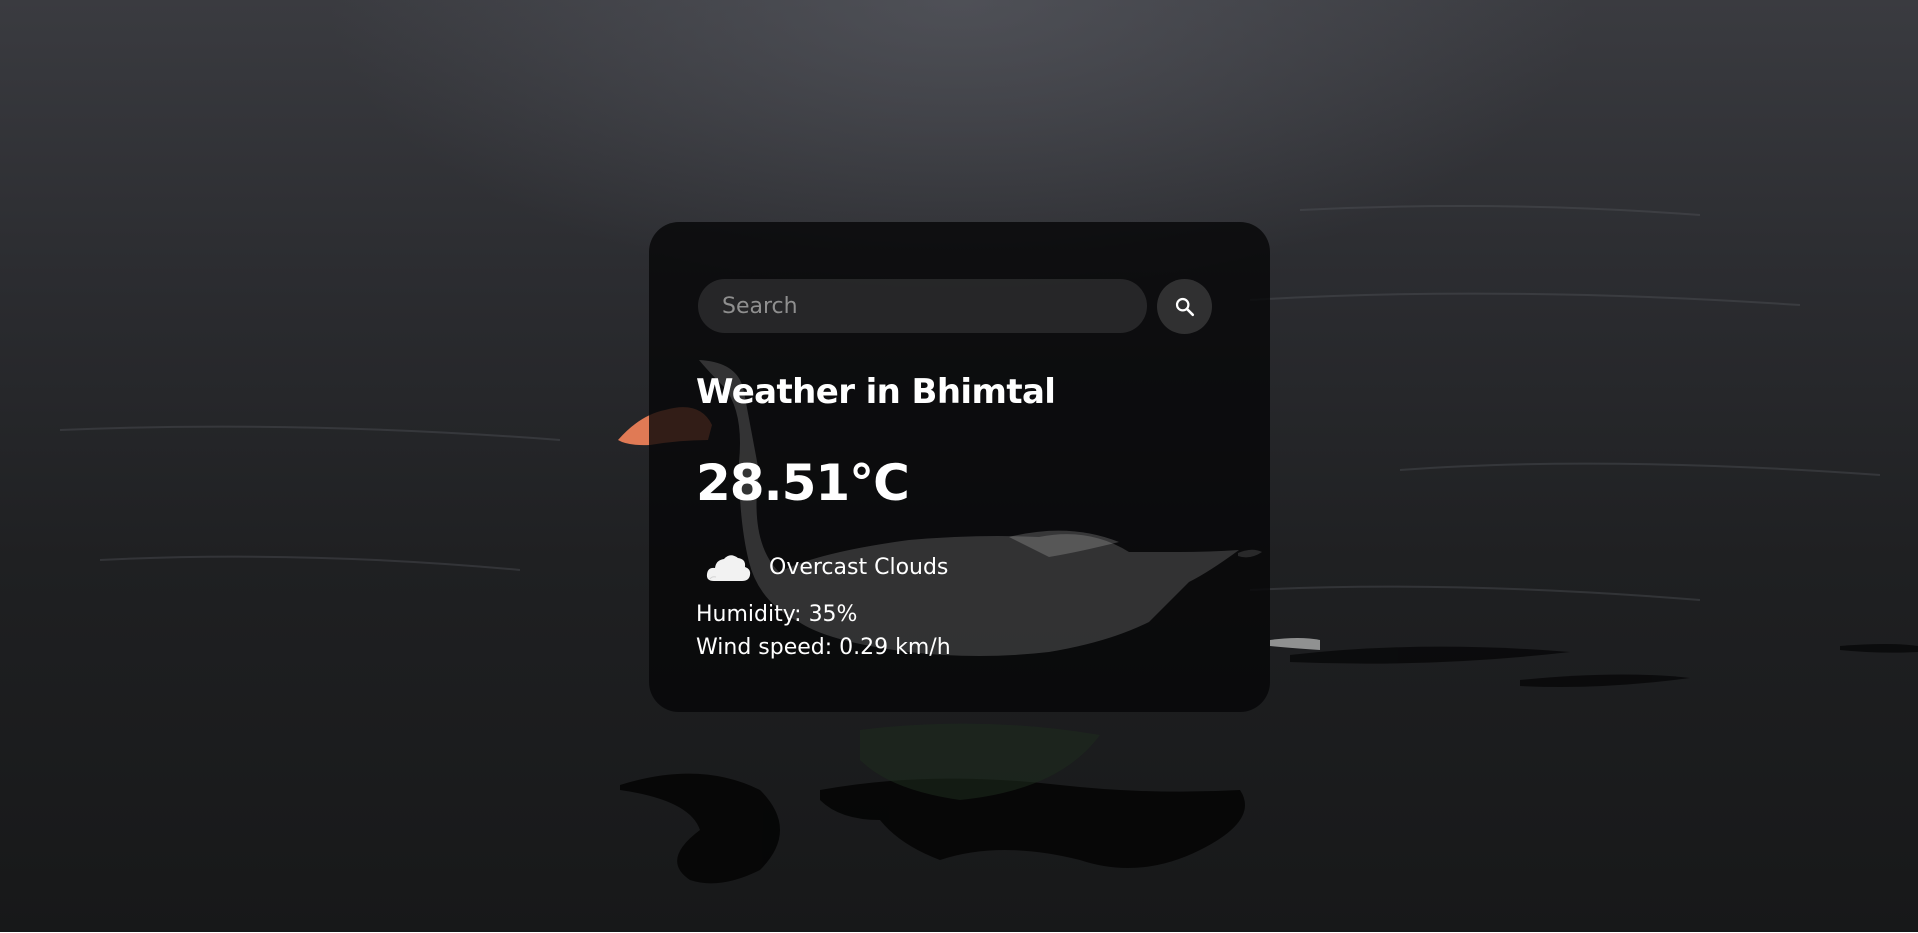  I want to click on humidity-row: Humidity: 35%, so click(776, 614).